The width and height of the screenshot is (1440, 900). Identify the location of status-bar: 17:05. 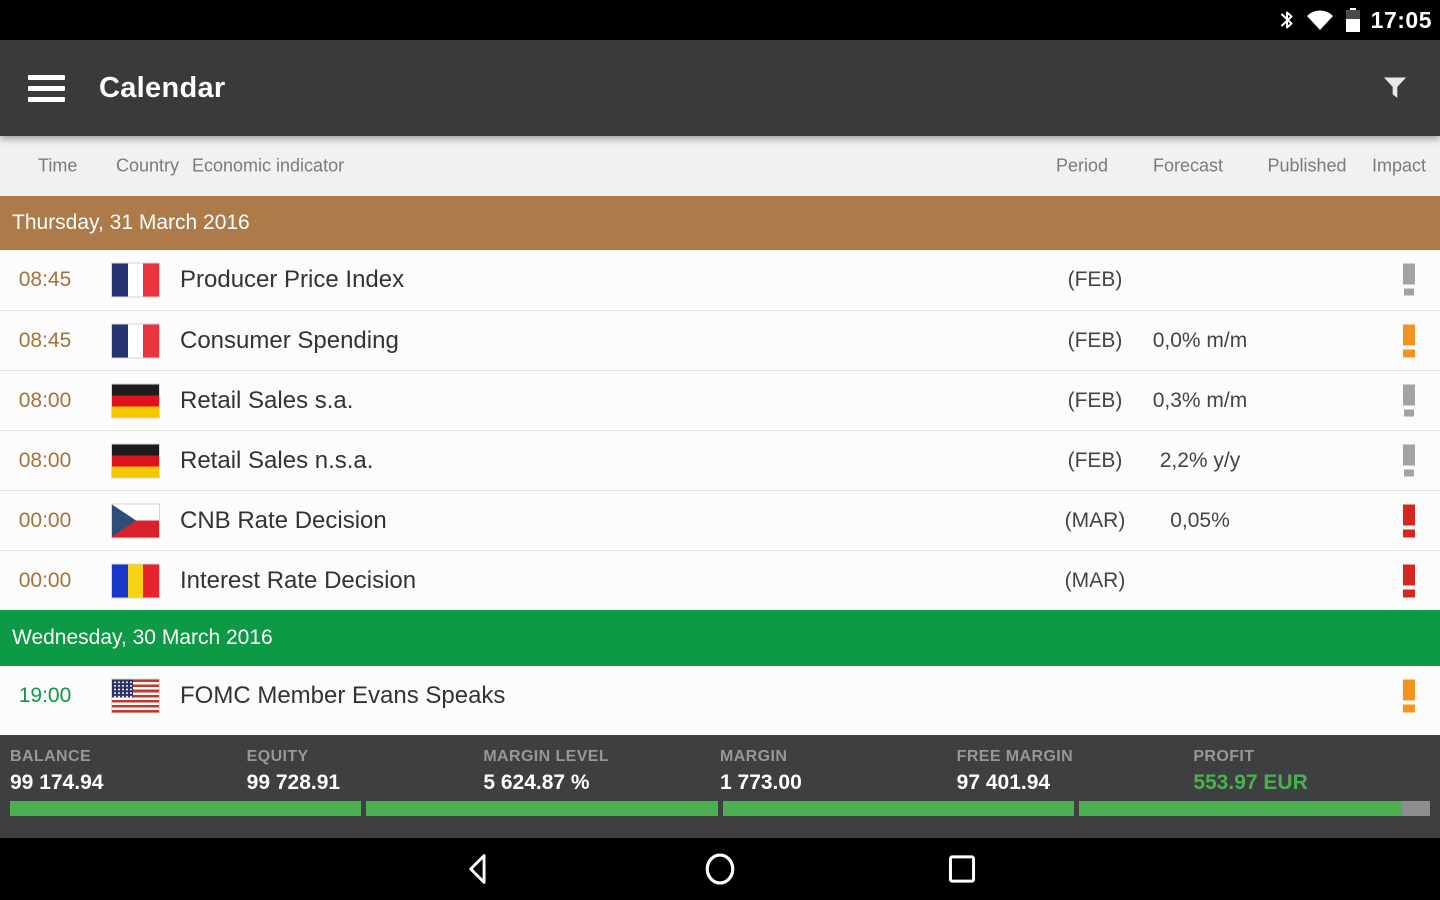
(720, 20).